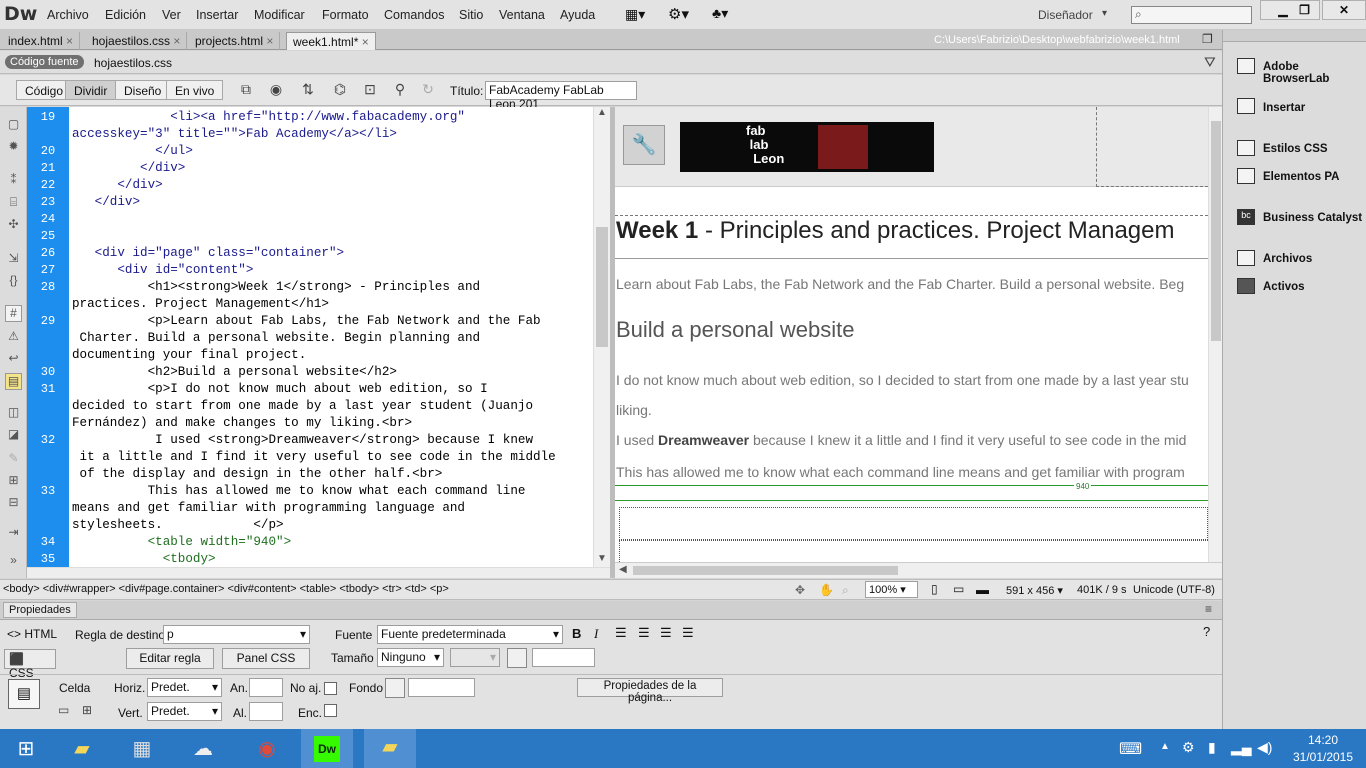  I want to click on keyboard-icon: ⌨, so click(1130, 749).